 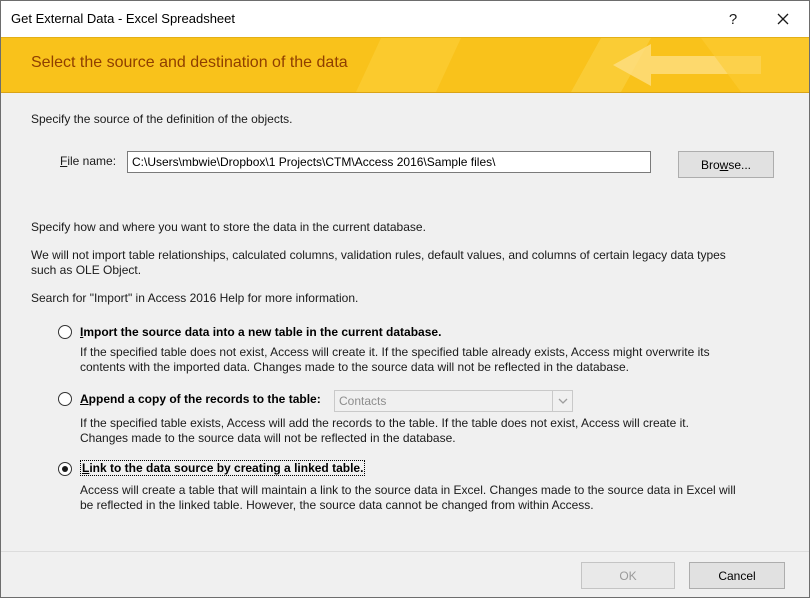 I want to click on append-table-dropdown: Contacts, so click(x=453, y=401).